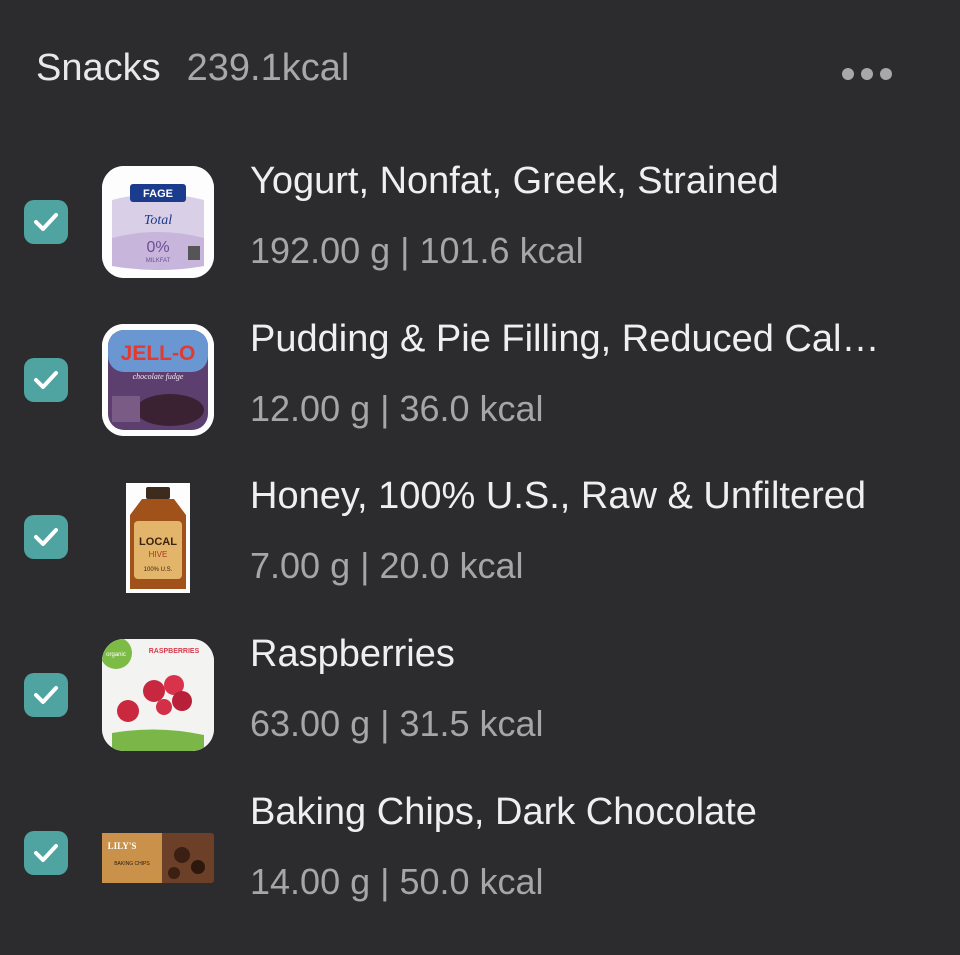 The width and height of the screenshot is (960, 955). What do you see at coordinates (387, 565) in the screenshot?
I see `food-detail: 7.00 g | 20.0 kcal` at bounding box center [387, 565].